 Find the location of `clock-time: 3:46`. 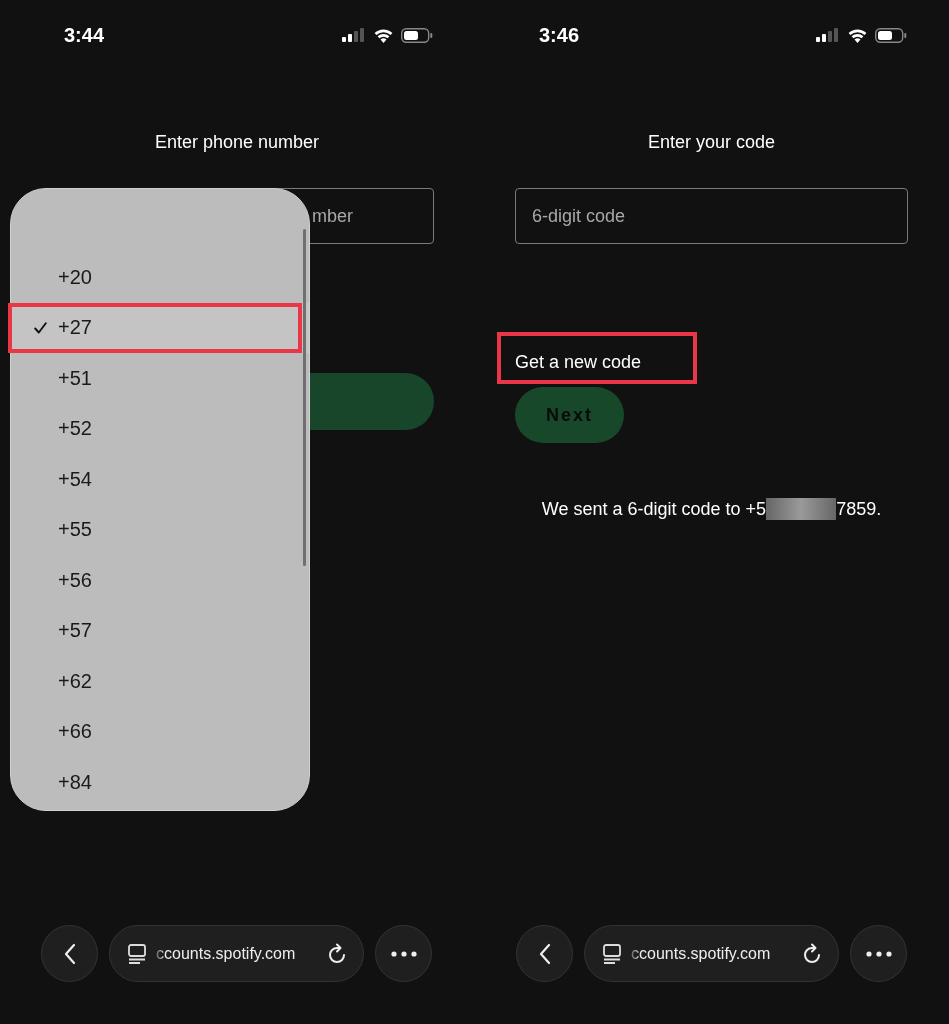

clock-time: 3:46 is located at coordinates (559, 35).